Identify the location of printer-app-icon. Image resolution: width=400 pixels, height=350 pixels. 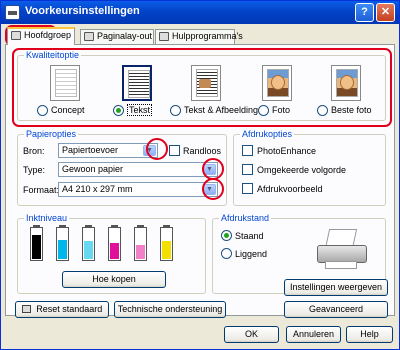
(12, 12).